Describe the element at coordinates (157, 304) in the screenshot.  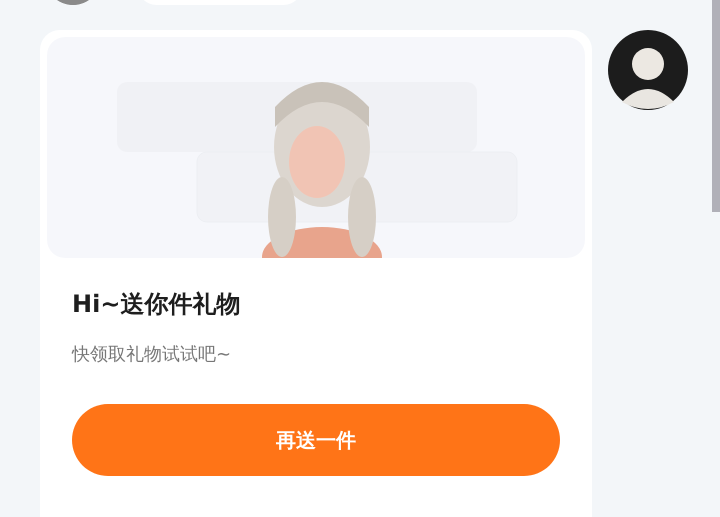
I see `card-title: Hi~送你件礼物` at that location.